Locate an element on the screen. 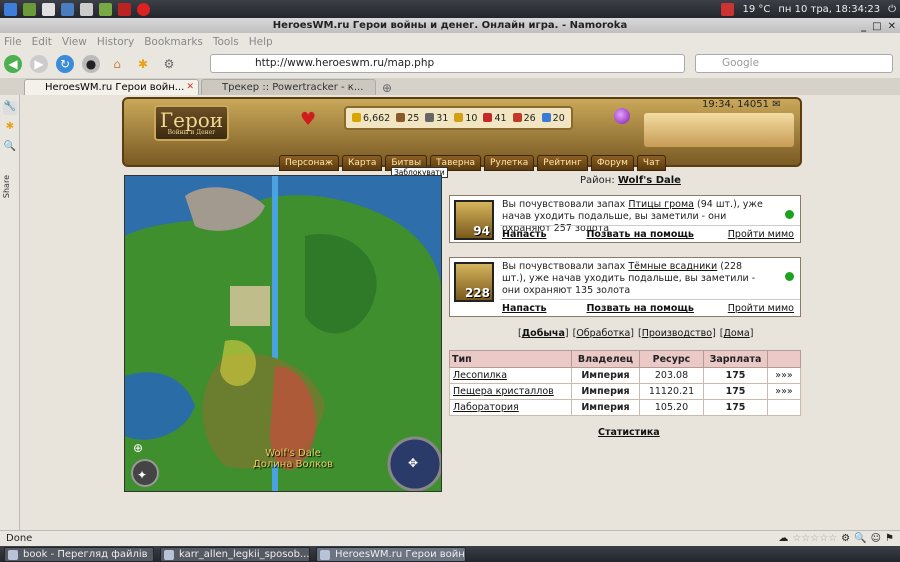 The image size is (900, 562). opera-icon is located at coordinates (143, 9).